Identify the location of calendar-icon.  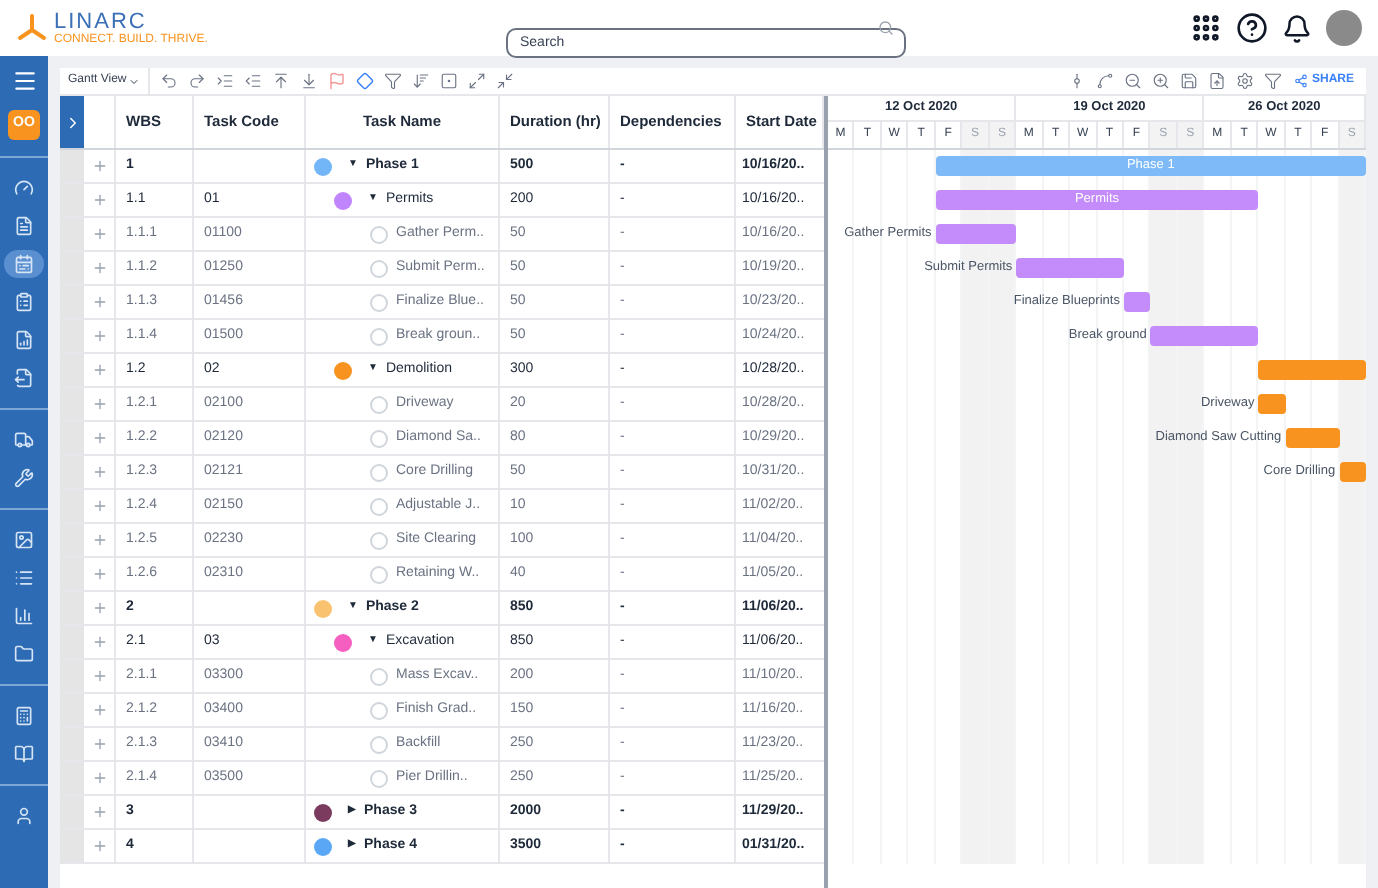
(24, 264).